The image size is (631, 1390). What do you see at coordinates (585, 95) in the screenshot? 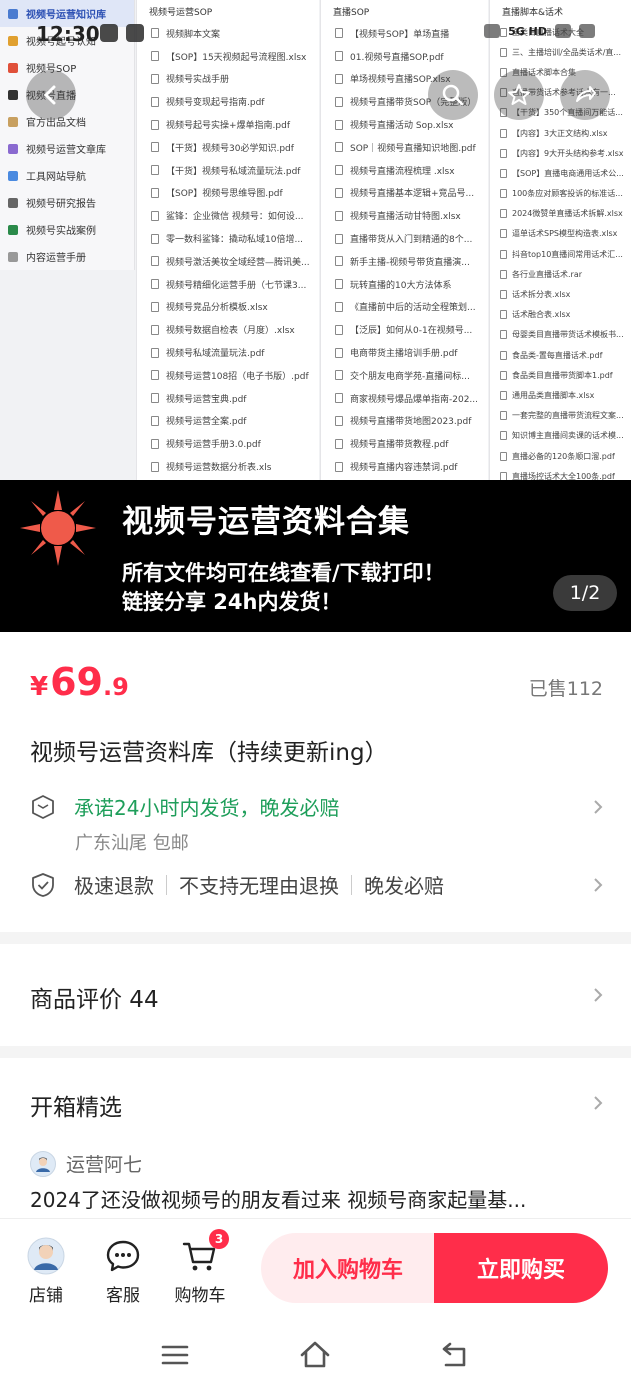
I see `share-button` at bounding box center [585, 95].